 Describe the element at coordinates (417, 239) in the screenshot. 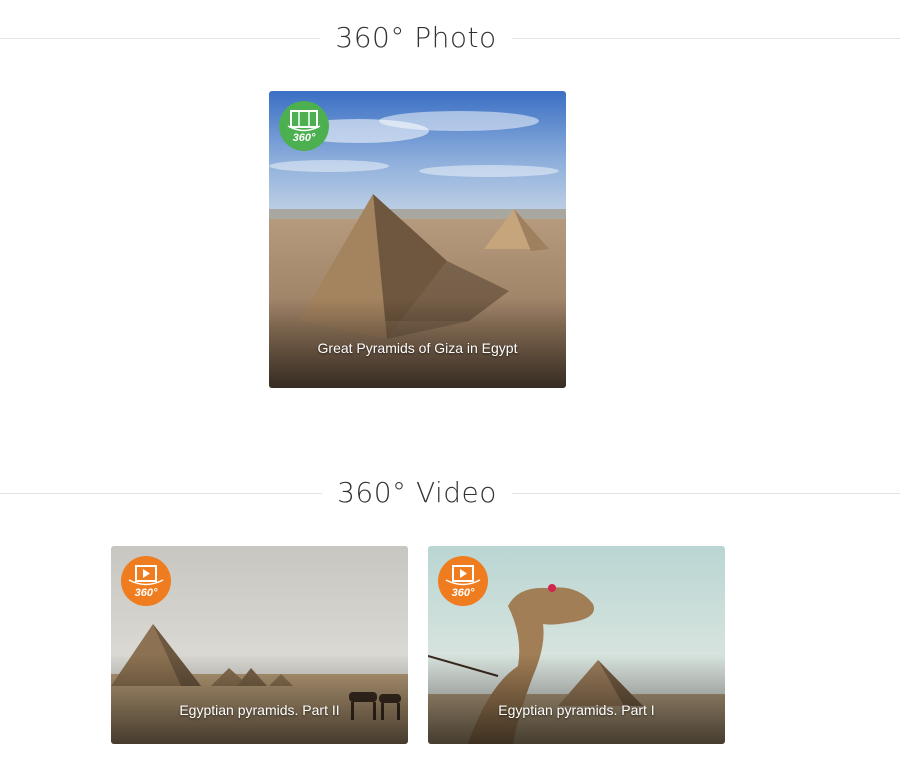

I see `photo-card-giza: 360° Great Pyramids of Giza in Egypt` at that location.